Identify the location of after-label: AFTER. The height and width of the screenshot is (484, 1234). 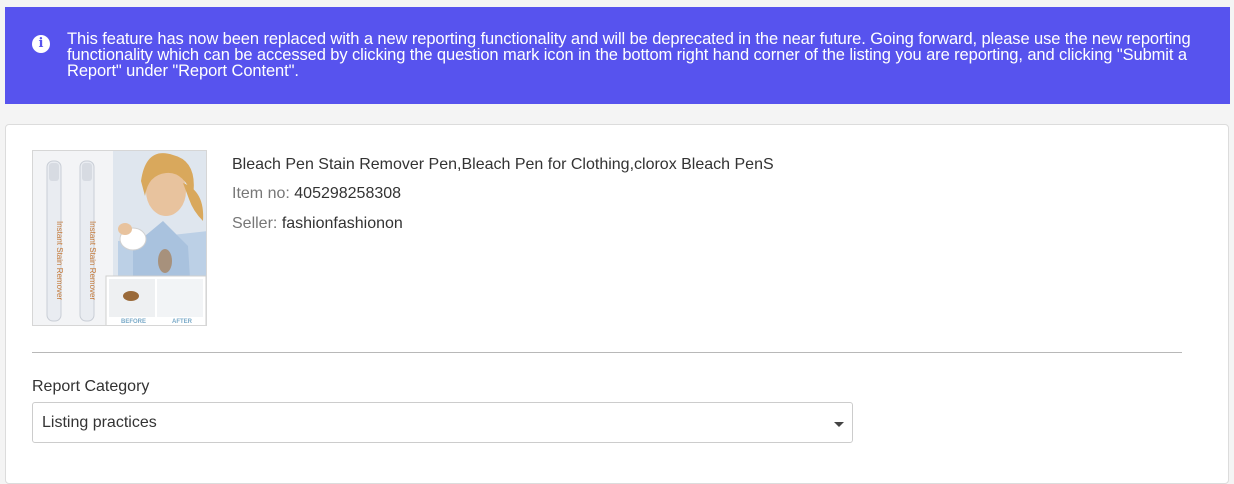
(182, 322).